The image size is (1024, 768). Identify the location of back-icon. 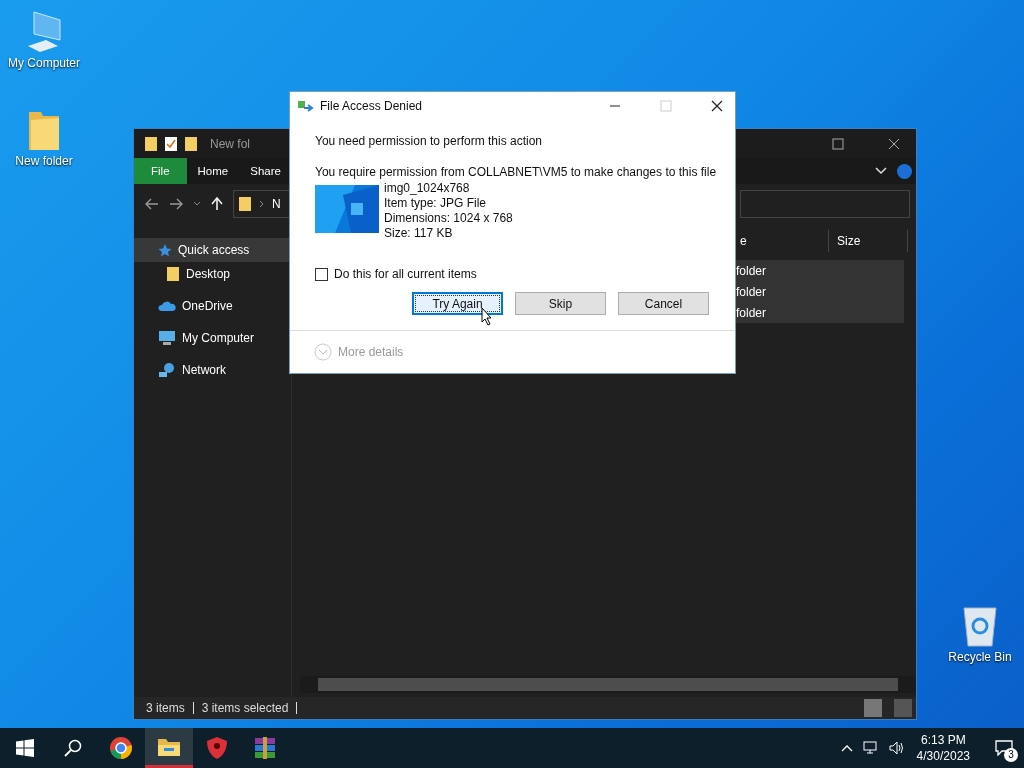
(152, 204).